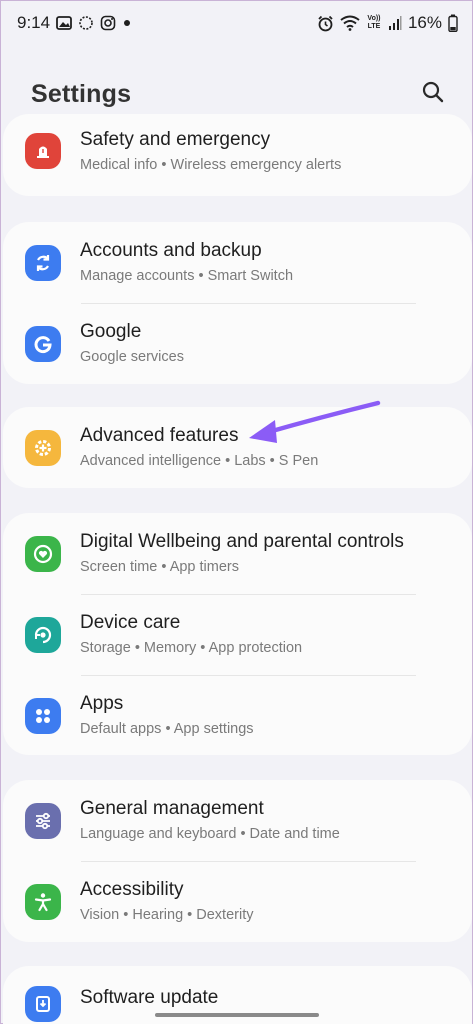  I want to click on settings-item-title: Apps, so click(102, 703).